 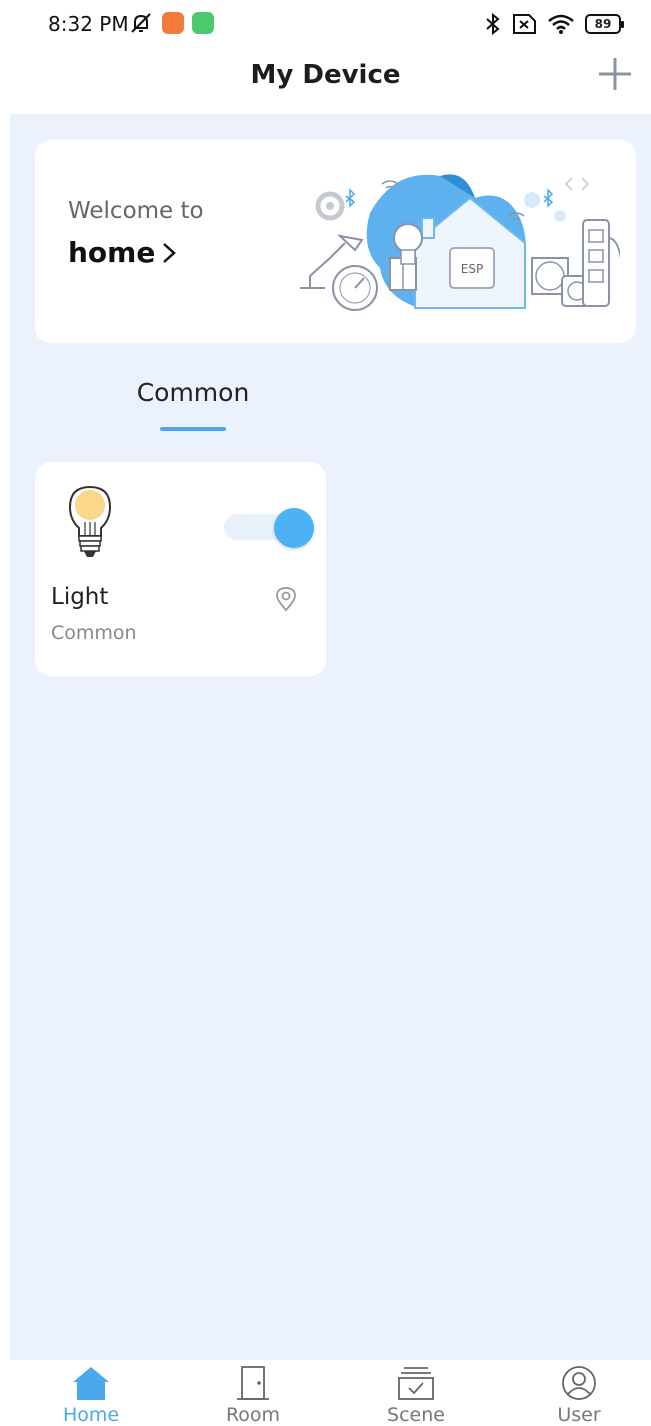 I want to click on device-power-toggle, so click(x=269, y=526).